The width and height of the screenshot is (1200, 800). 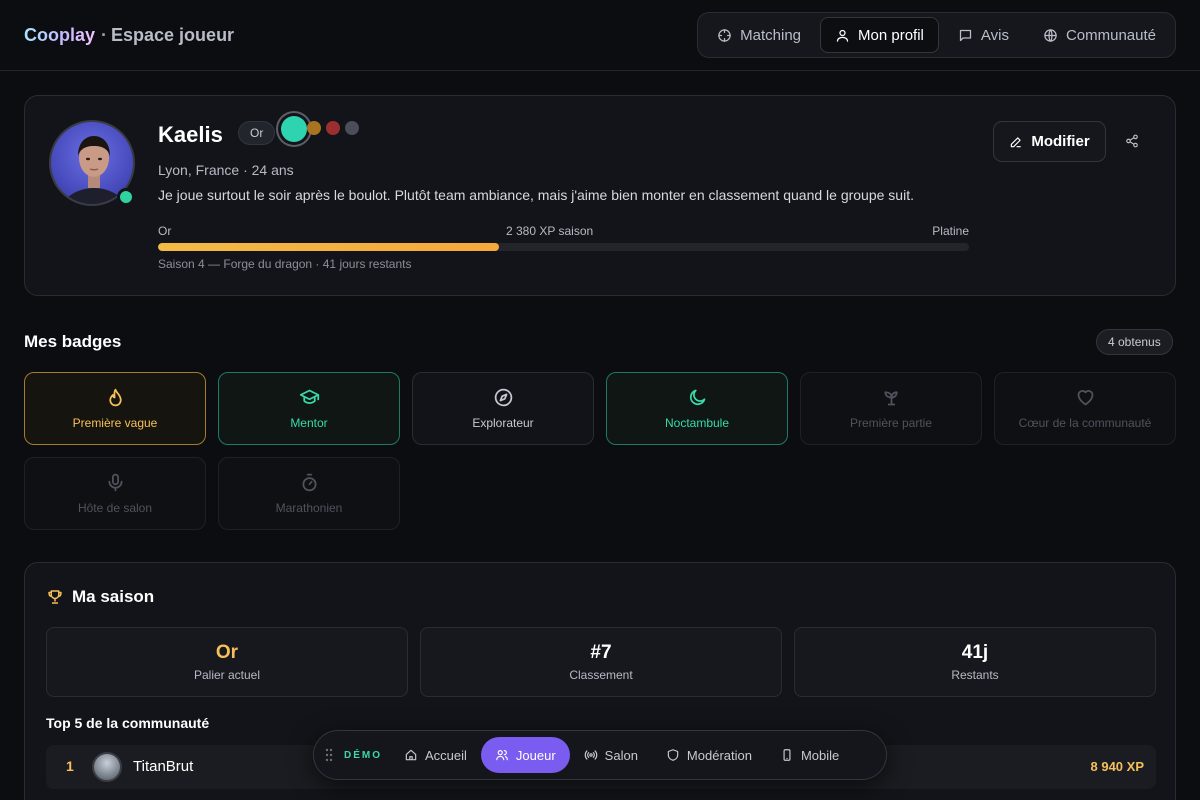 What do you see at coordinates (333, 128) in the screenshot?
I see `color-swatch-red` at bounding box center [333, 128].